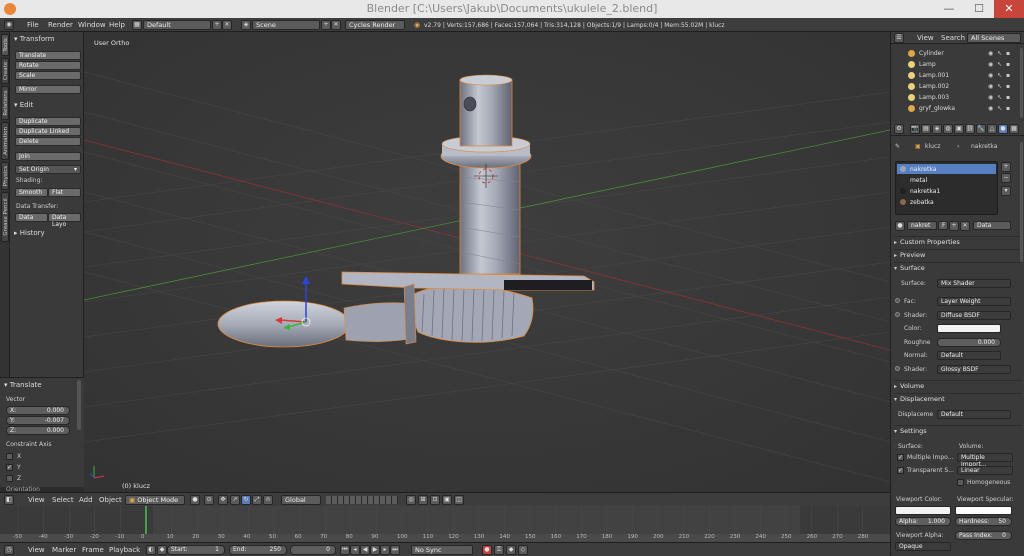 This screenshot has width=1024, height=556. Describe the element at coordinates (946, 202) in the screenshot. I see `material-slot: zebatka` at that location.